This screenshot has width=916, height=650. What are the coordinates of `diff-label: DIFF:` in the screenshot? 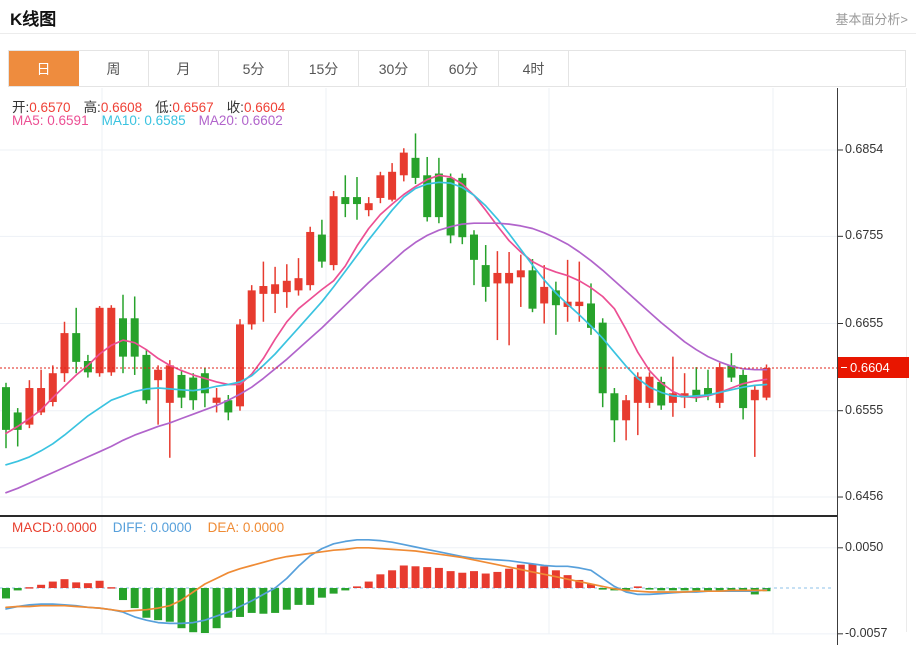 It's located at (129, 527).